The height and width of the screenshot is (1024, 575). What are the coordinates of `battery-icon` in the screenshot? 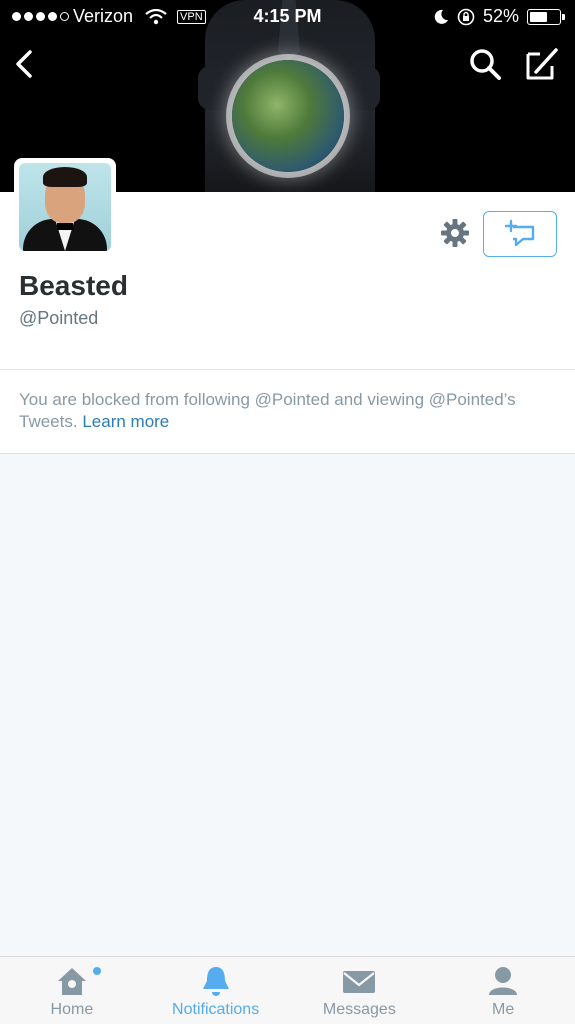 It's located at (546, 16).